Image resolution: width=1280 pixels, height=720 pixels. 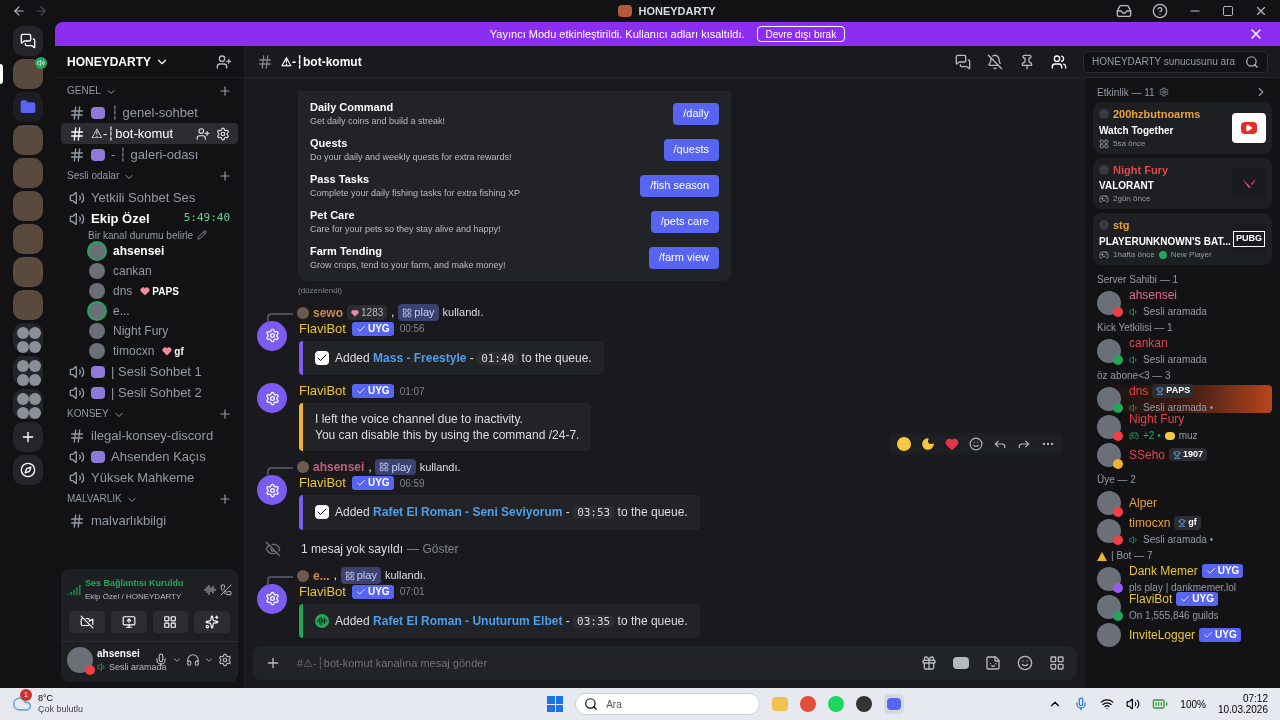 What do you see at coordinates (928, 444) in the screenshot?
I see `moon-icon` at bounding box center [928, 444].